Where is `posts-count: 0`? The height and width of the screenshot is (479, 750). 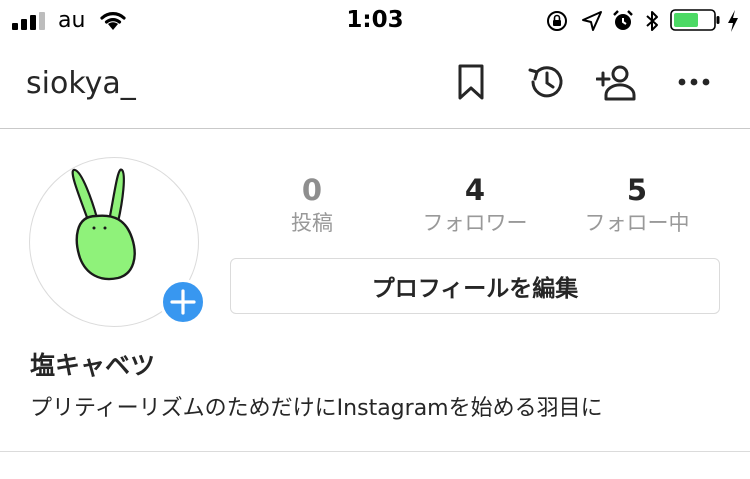 posts-count: 0 is located at coordinates (312, 190).